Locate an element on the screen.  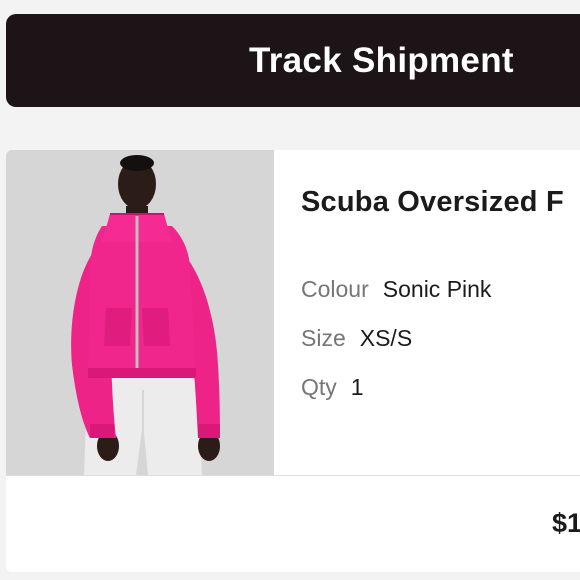
colour-value: Sonic Pink is located at coordinates (437, 289).